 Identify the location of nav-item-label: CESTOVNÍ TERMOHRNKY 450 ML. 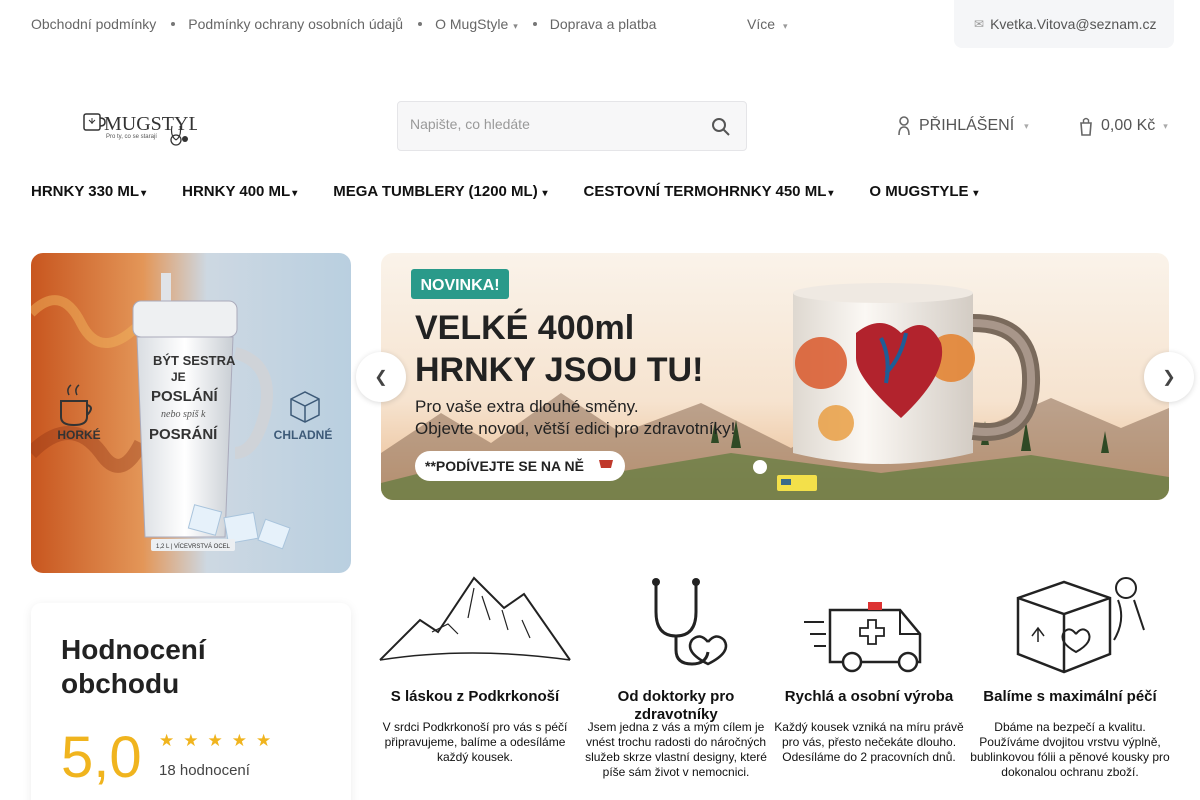
(705, 191).